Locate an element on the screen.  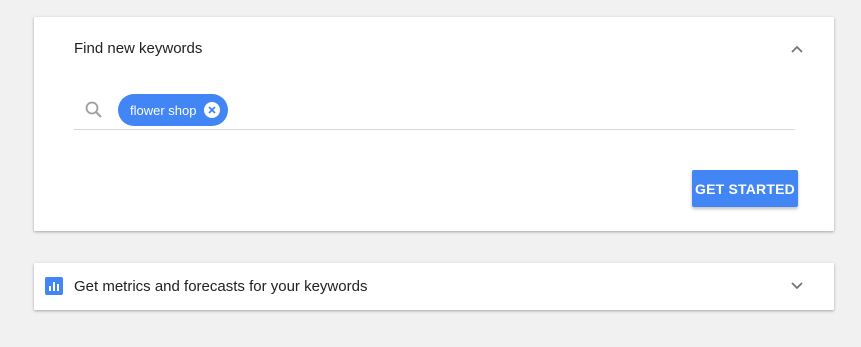
bar-chart-icon is located at coordinates (54, 286).